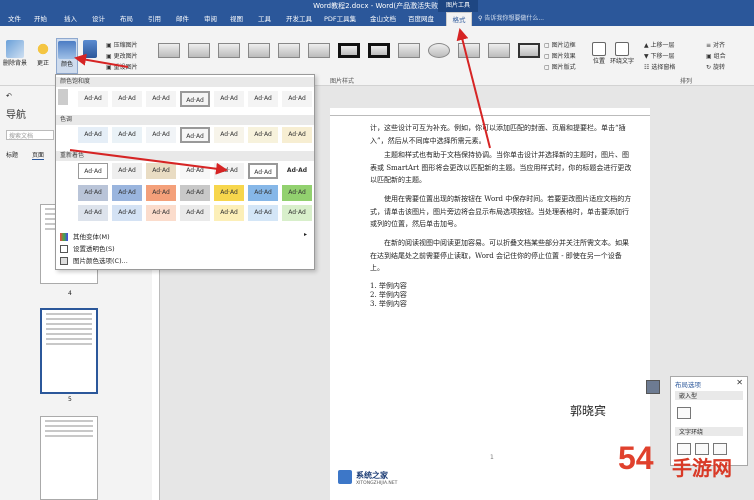  I want to click on nav-search-input: 搜索文档, so click(30, 135).